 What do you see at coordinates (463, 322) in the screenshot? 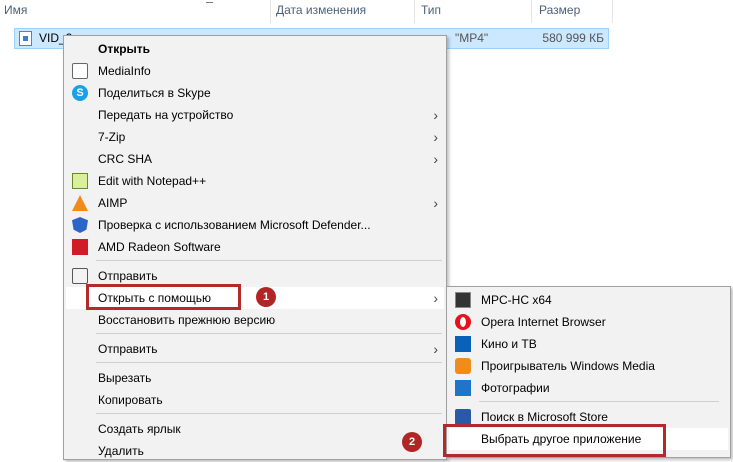
I see `opera-icon` at bounding box center [463, 322].